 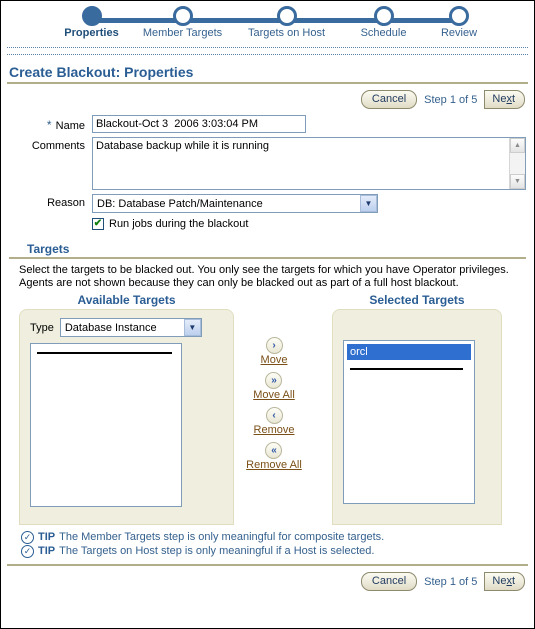 What do you see at coordinates (126, 300) in the screenshot?
I see `available-targets-header: Available Targets` at bounding box center [126, 300].